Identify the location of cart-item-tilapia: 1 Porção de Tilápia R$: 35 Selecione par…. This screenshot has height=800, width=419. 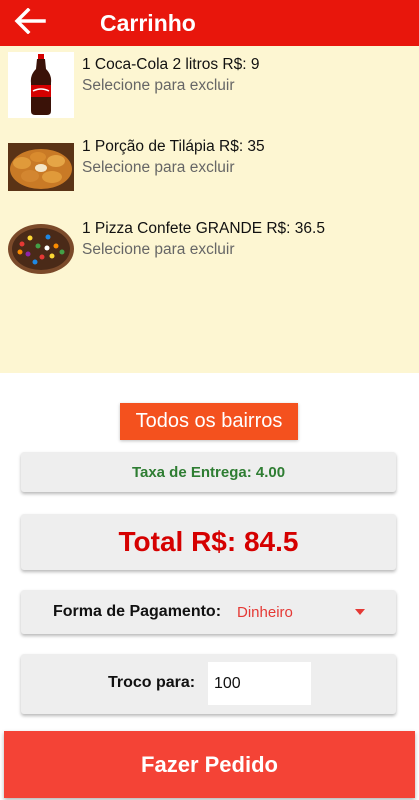
(209, 163).